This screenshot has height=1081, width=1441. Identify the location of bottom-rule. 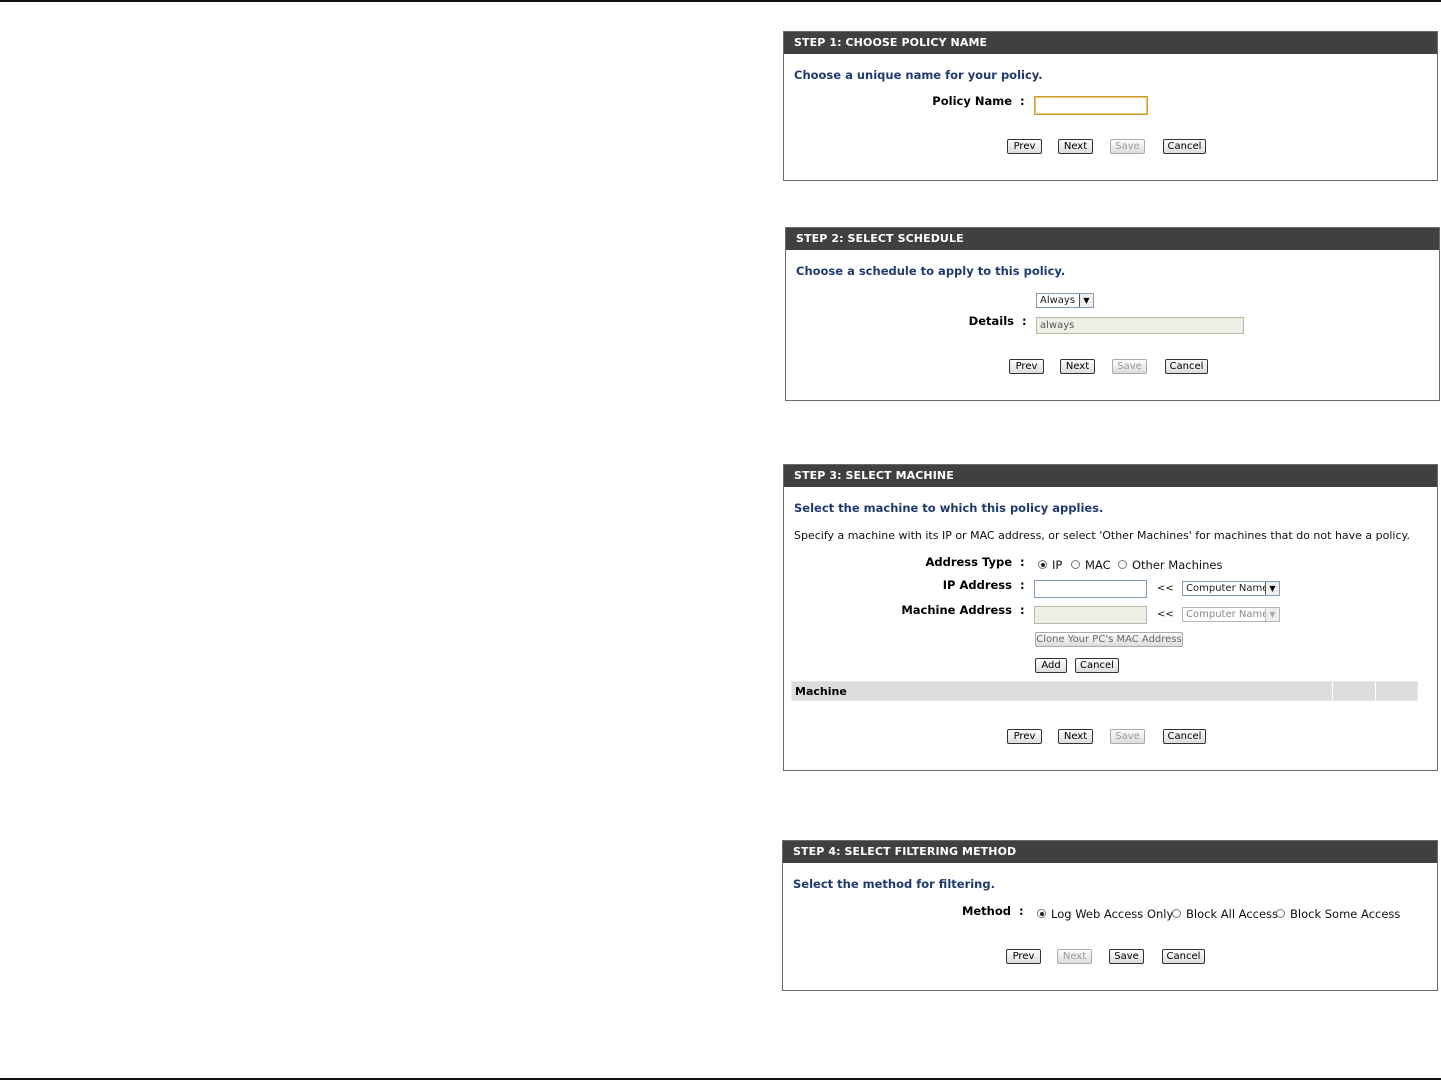
(720, 1079).